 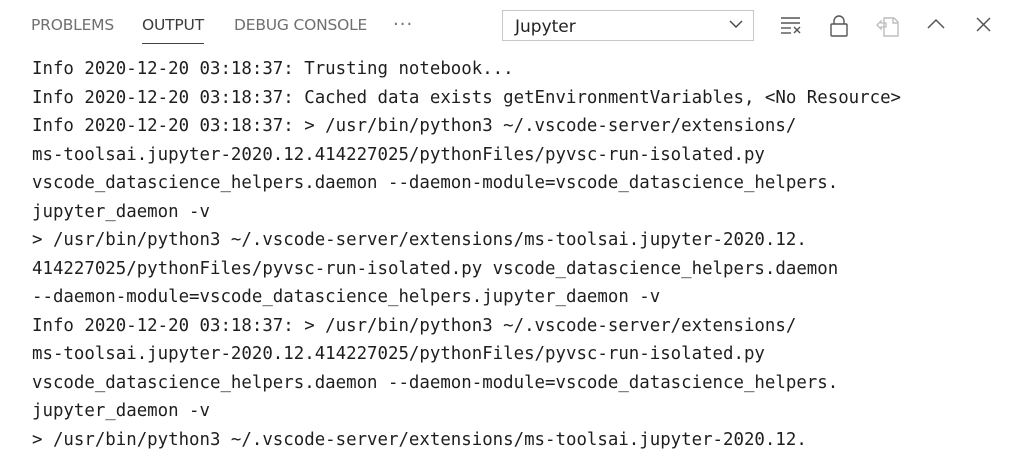 I want to click on chevron-down-icon, so click(x=736, y=24).